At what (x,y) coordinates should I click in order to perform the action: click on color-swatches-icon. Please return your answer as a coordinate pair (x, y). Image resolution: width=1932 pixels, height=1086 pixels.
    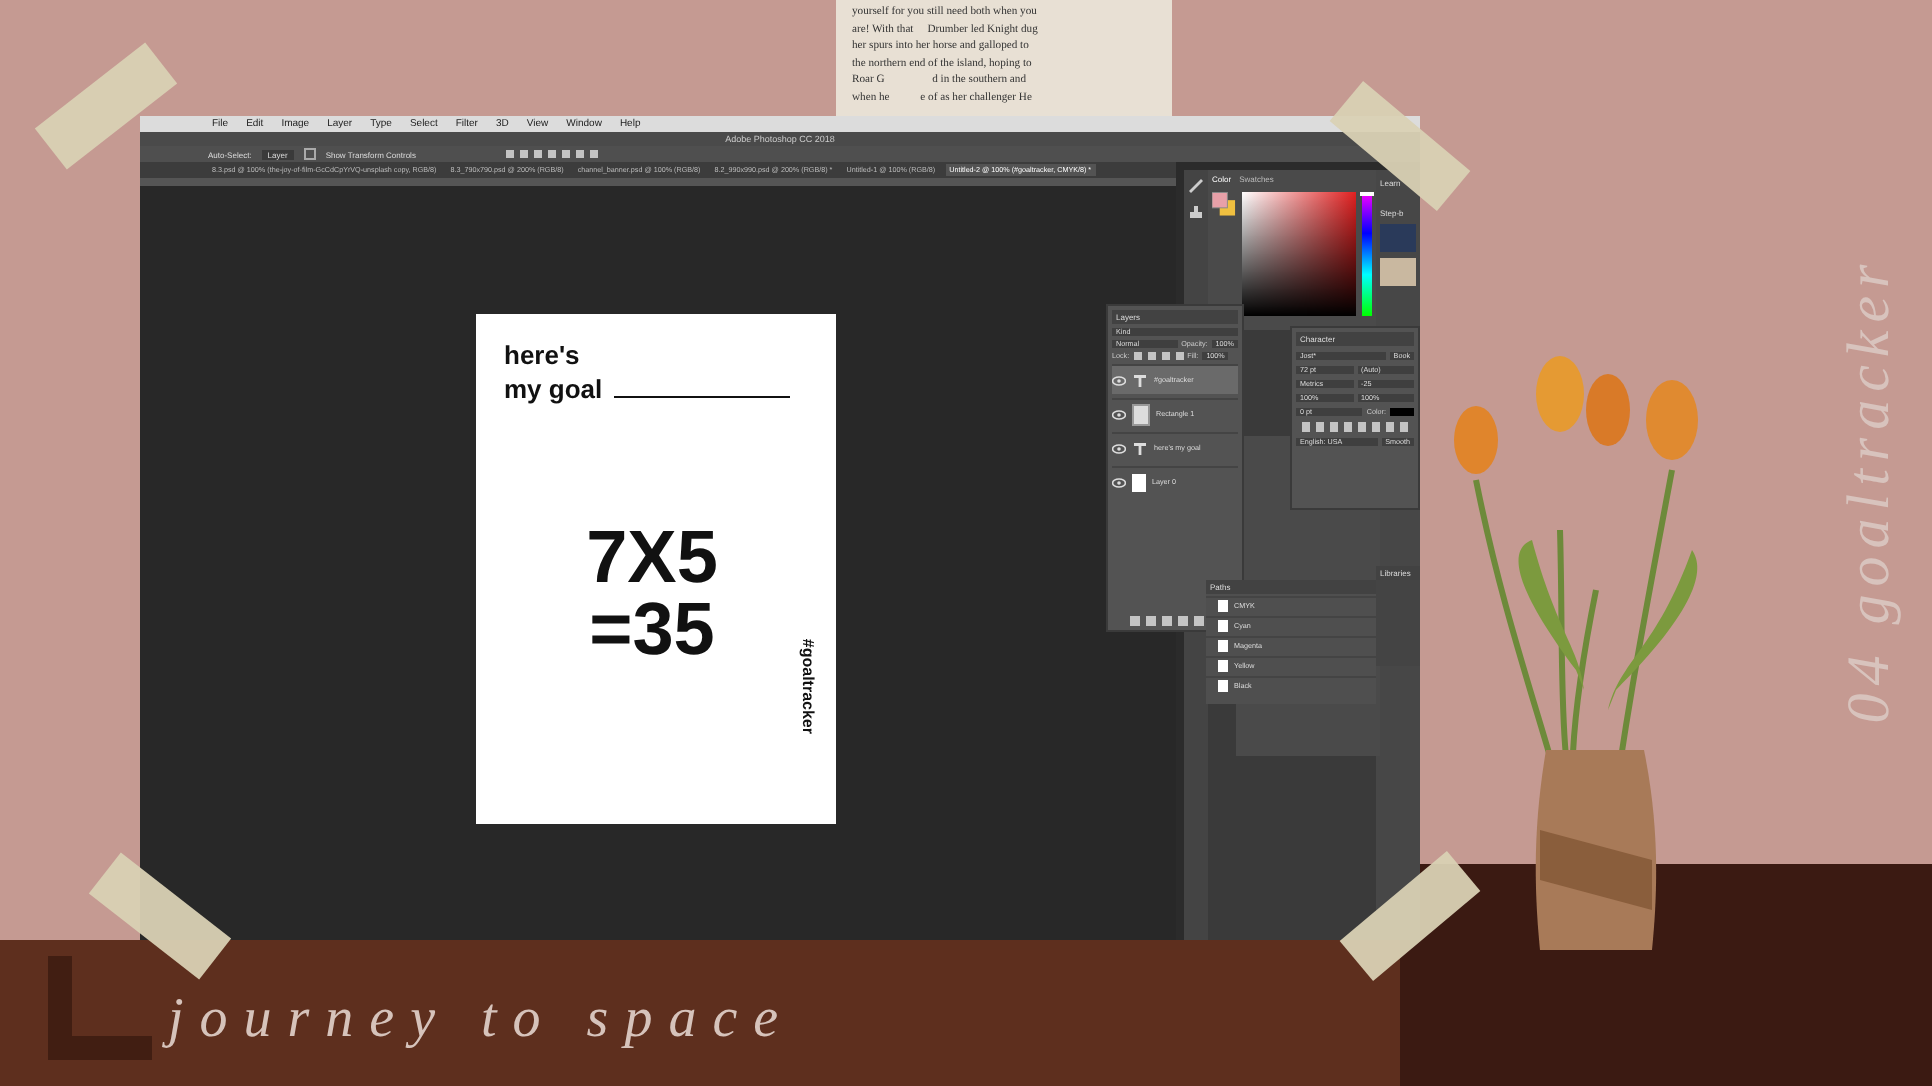
    Looking at the image, I should click on (1224, 204).